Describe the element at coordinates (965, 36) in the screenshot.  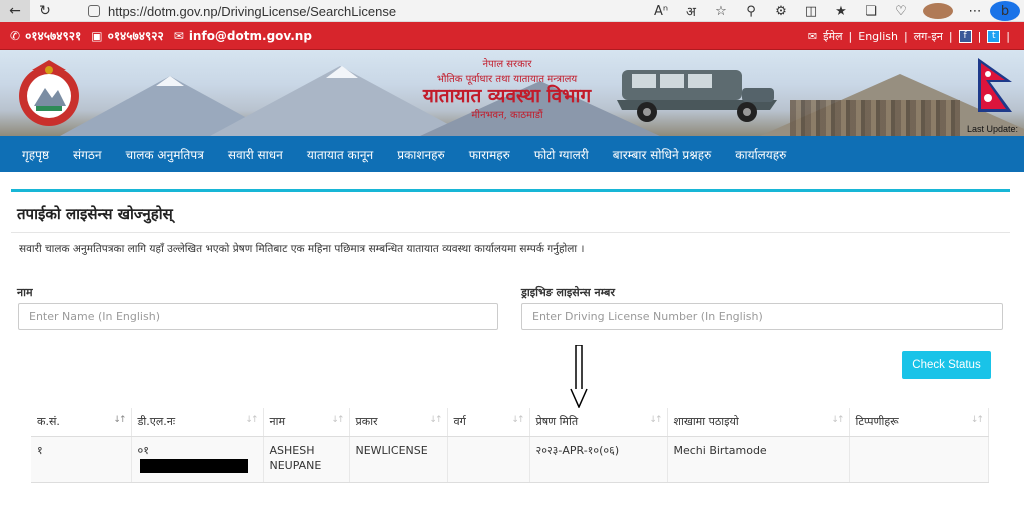
I see `facebook-icon: f` at that location.